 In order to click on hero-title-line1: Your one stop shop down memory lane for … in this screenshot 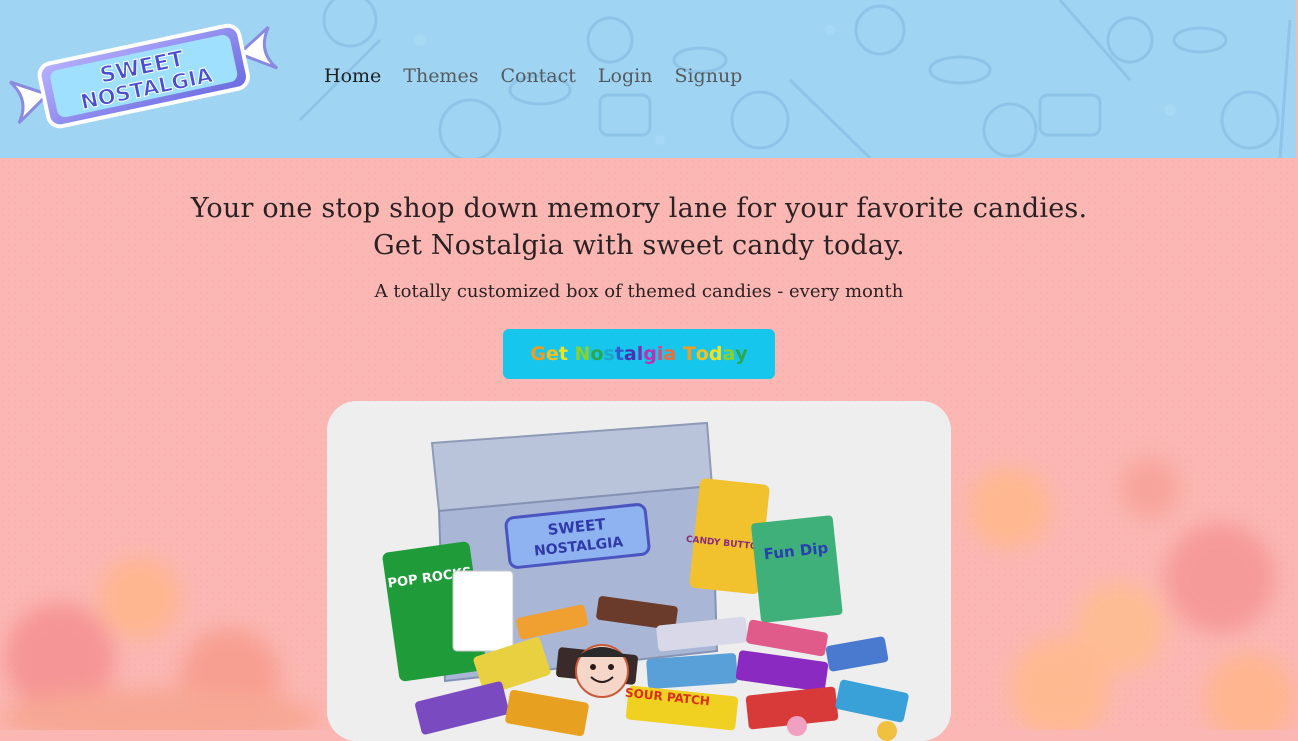, I will do `click(639, 208)`.